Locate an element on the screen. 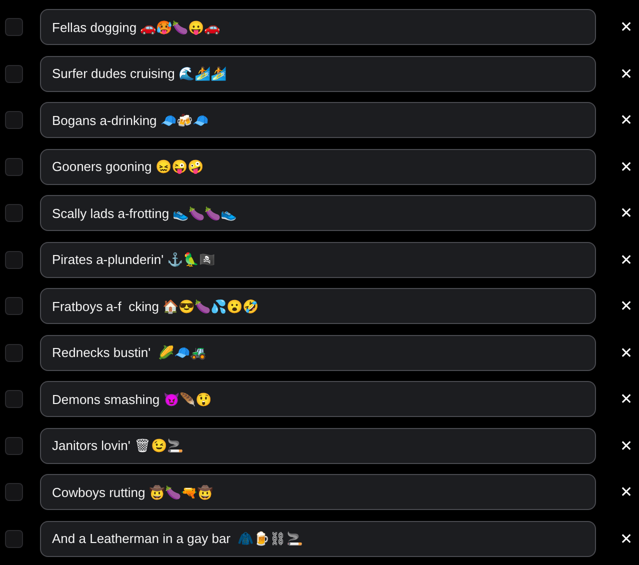 This screenshot has height=565, width=639. text-field: And a Leatherman in a gay bar 🧥🍺⛓🚬 is located at coordinates (318, 538).